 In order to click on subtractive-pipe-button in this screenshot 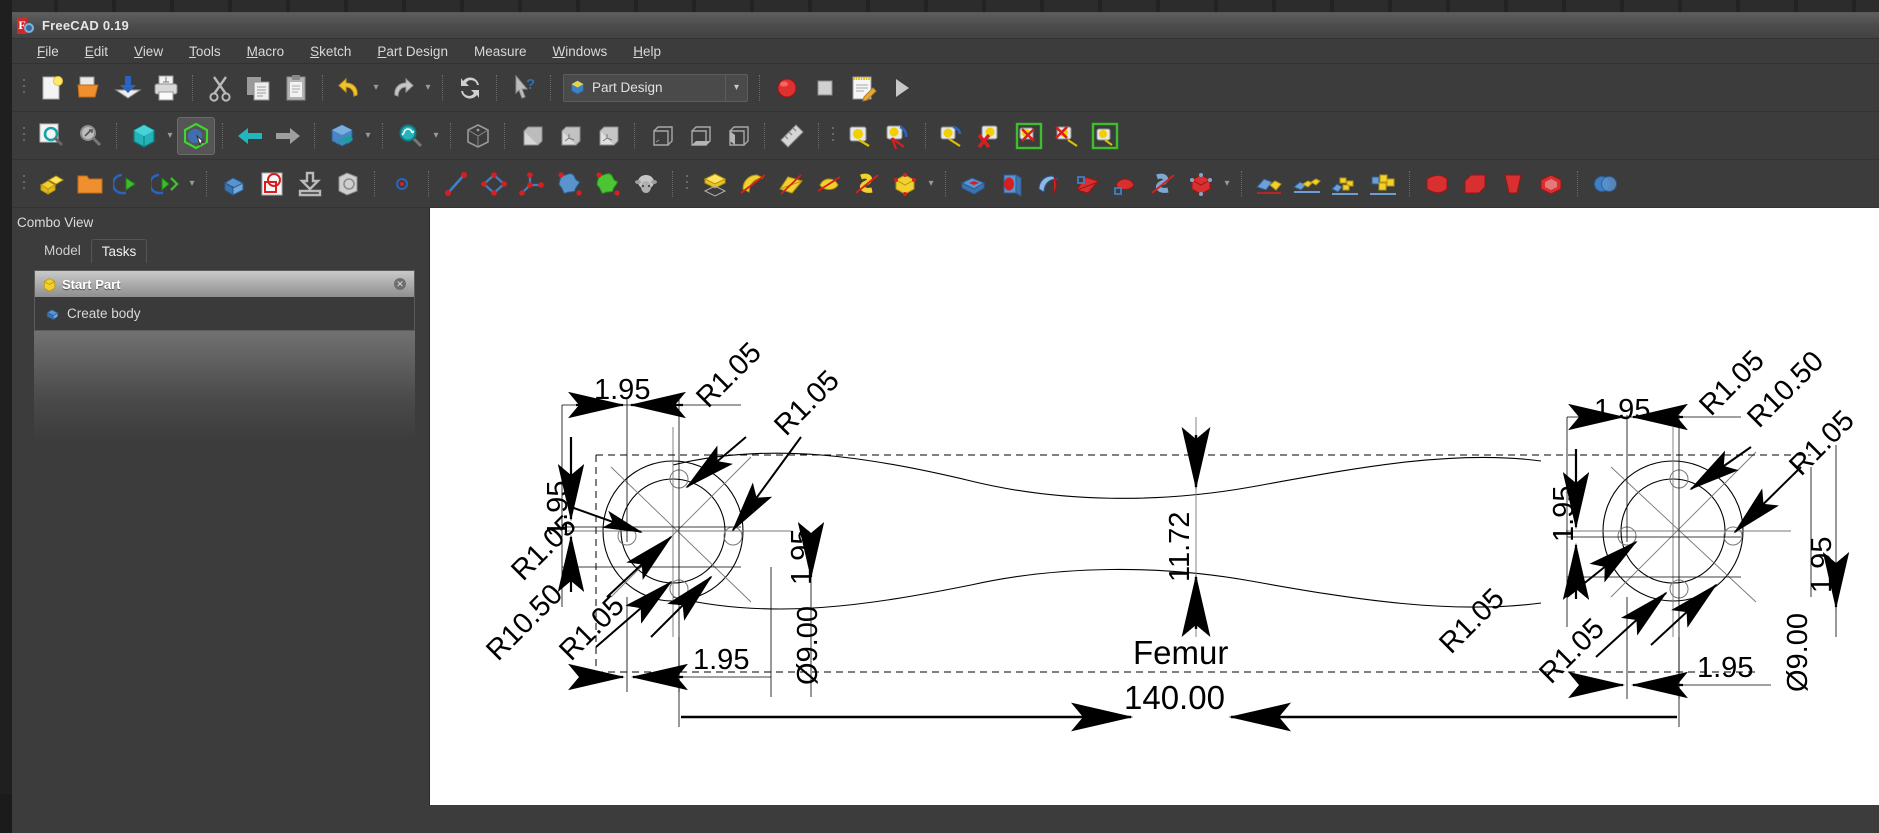, I will do `click(1125, 184)`.